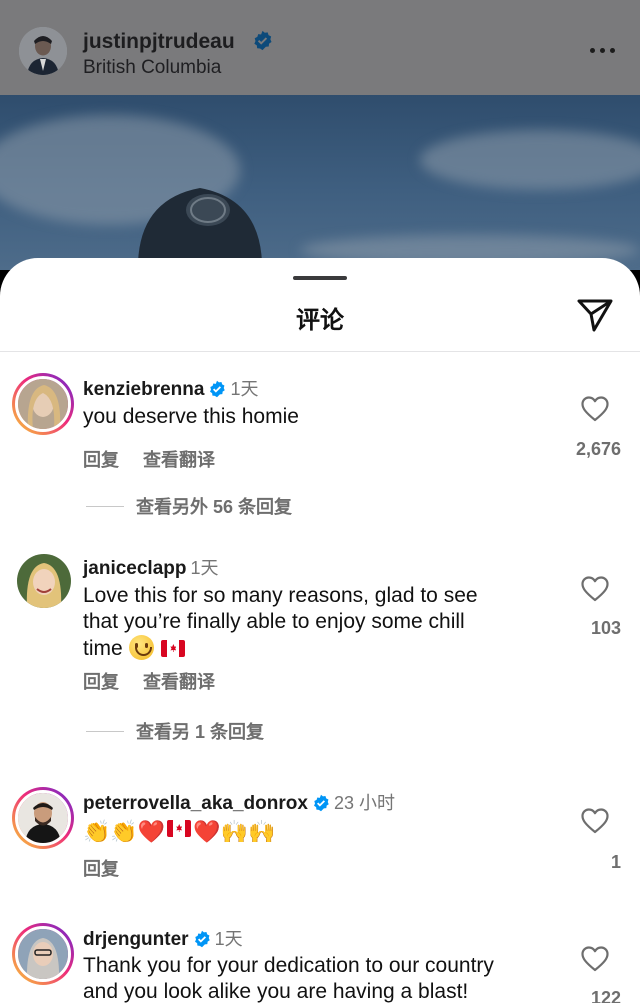 This screenshot has width=640, height=1003. I want to click on comment-username: kenziebrenna 1天, so click(170, 388).